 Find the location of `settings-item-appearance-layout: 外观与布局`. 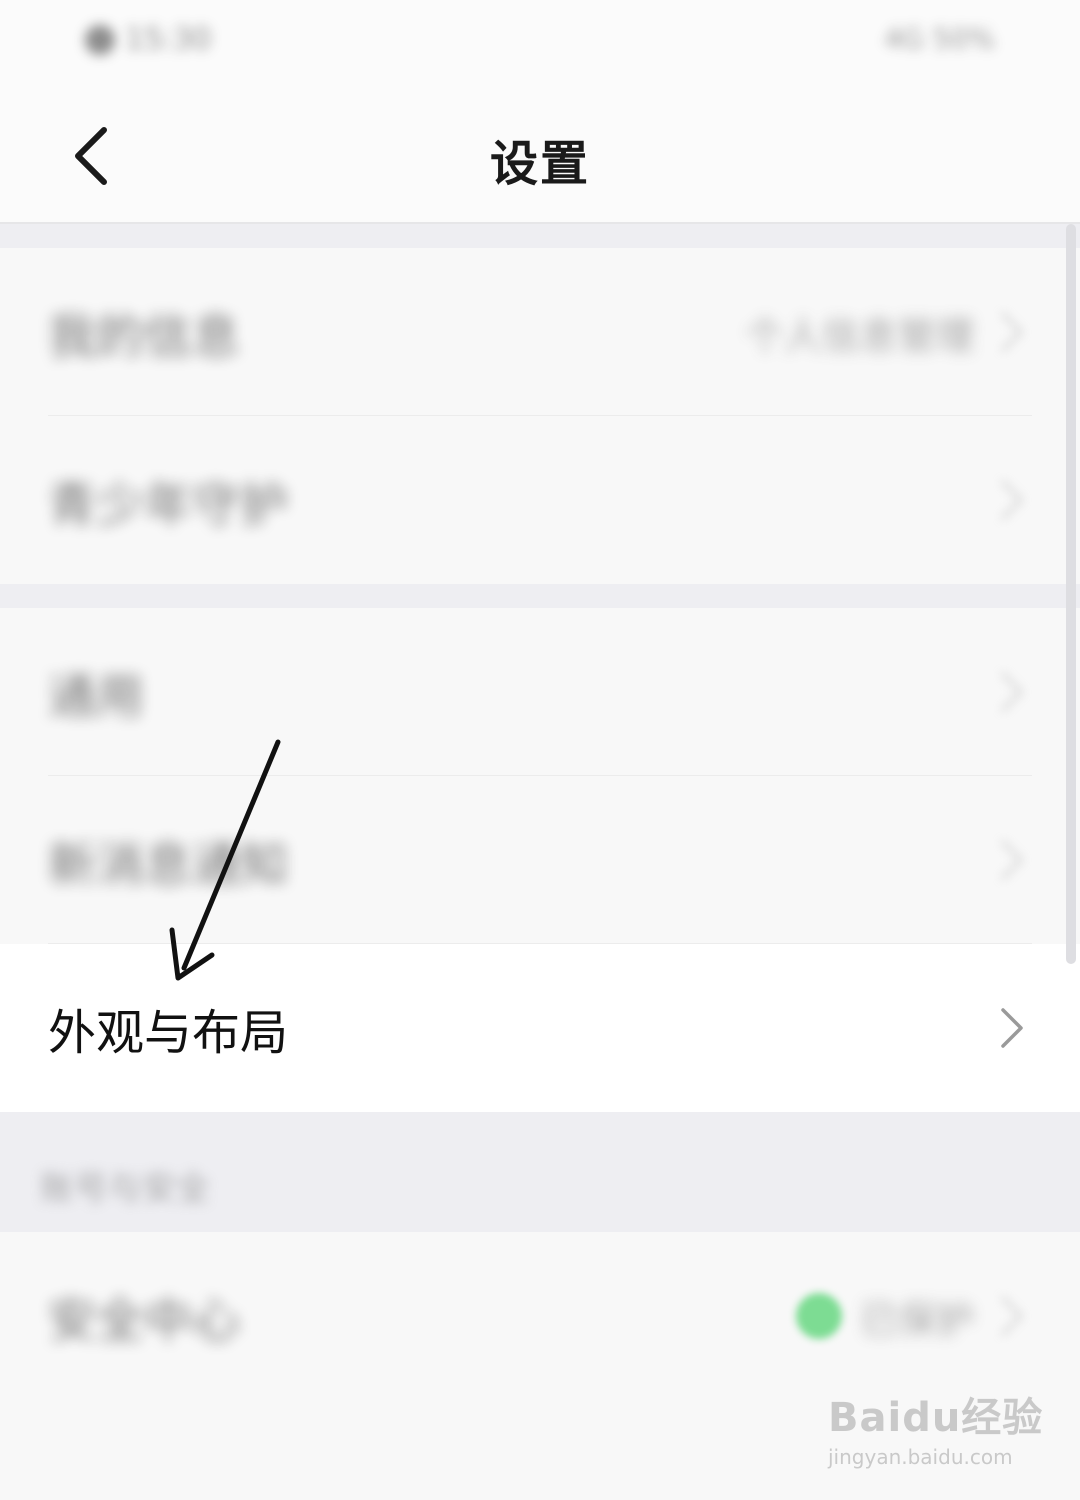

settings-item-appearance-layout: 外观与布局 is located at coordinates (540, 1028).